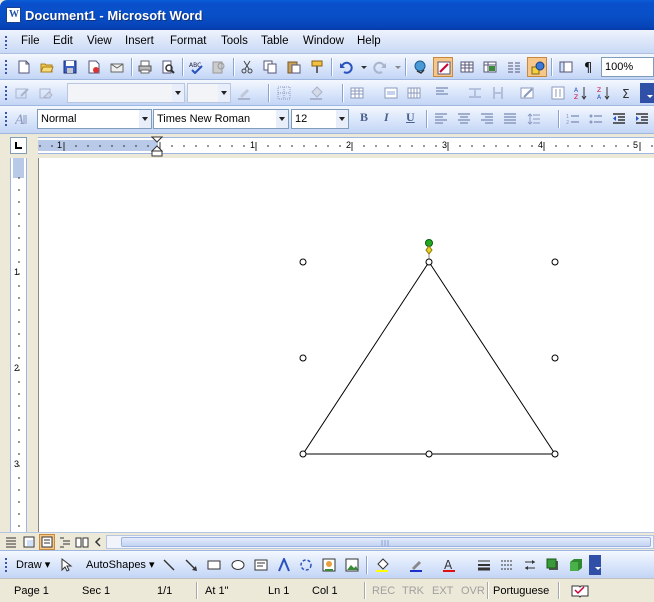 This screenshot has height=602, width=654. I want to click on word-app-icon: W, so click(13, 15).